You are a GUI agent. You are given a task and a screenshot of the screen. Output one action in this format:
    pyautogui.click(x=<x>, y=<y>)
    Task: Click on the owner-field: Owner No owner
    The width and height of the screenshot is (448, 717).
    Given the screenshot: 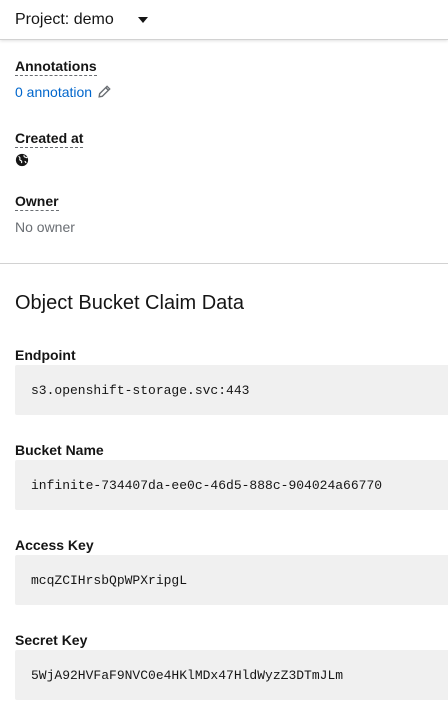 What is the action you would take?
    pyautogui.click(x=45, y=214)
    